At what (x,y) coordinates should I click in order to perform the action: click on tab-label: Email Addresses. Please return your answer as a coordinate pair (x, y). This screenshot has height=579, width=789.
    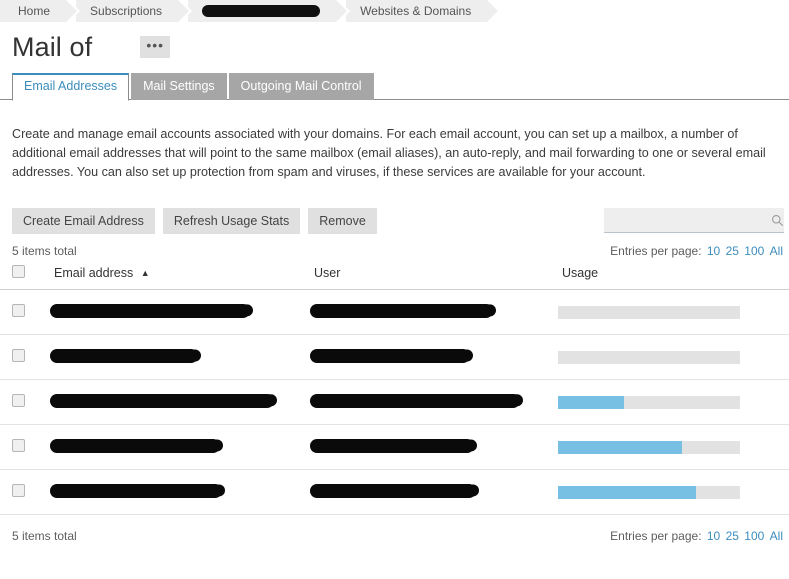
    Looking at the image, I should click on (71, 86).